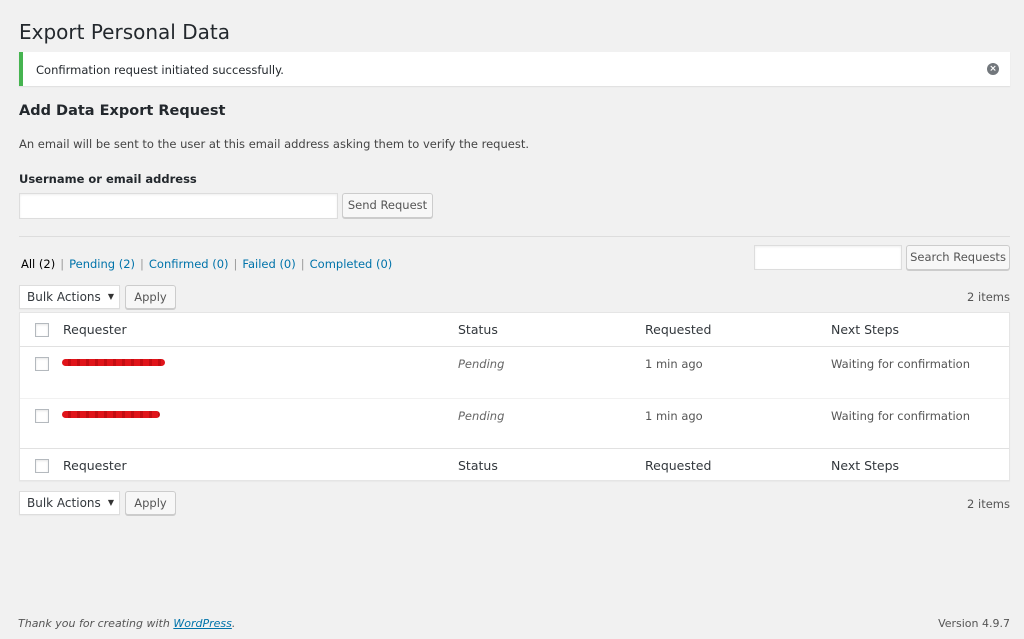 The height and width of the screenshot is (639, 1024). What do you see at coordinates (828, 257) in the screenshot?
I see `search-requests-input` at bounding box center [828, 257].